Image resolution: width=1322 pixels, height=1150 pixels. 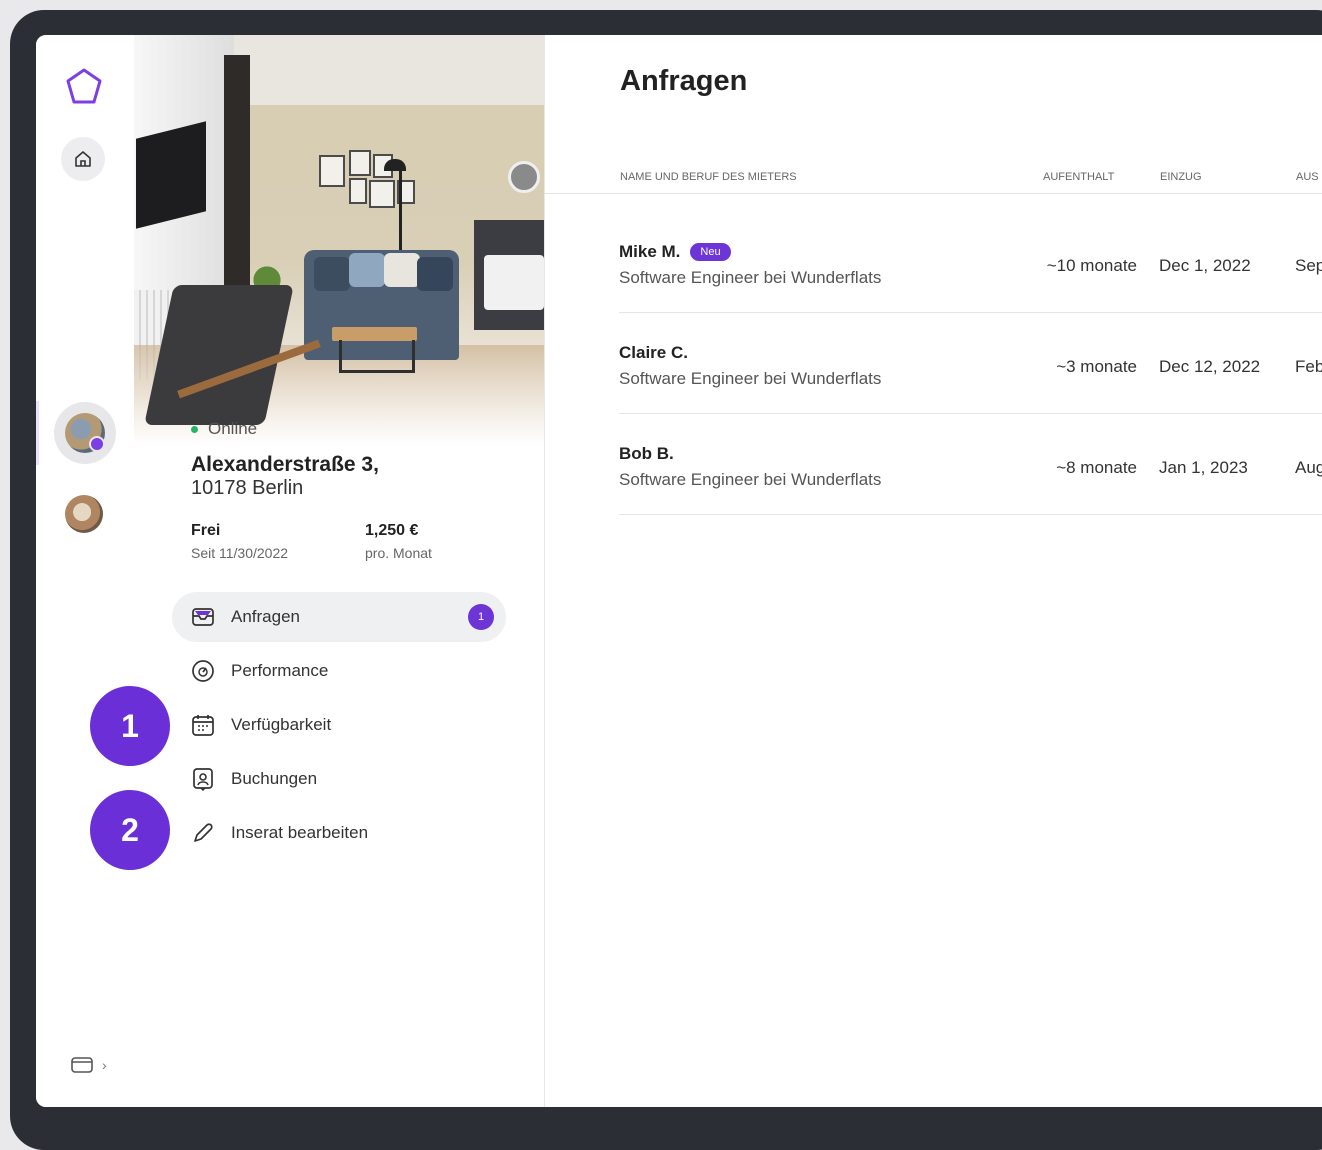 What do you see at coordinates (1308, 366) in the screenshot?
I see `move-out-date: Feb` at bounding box center [1308, 366].